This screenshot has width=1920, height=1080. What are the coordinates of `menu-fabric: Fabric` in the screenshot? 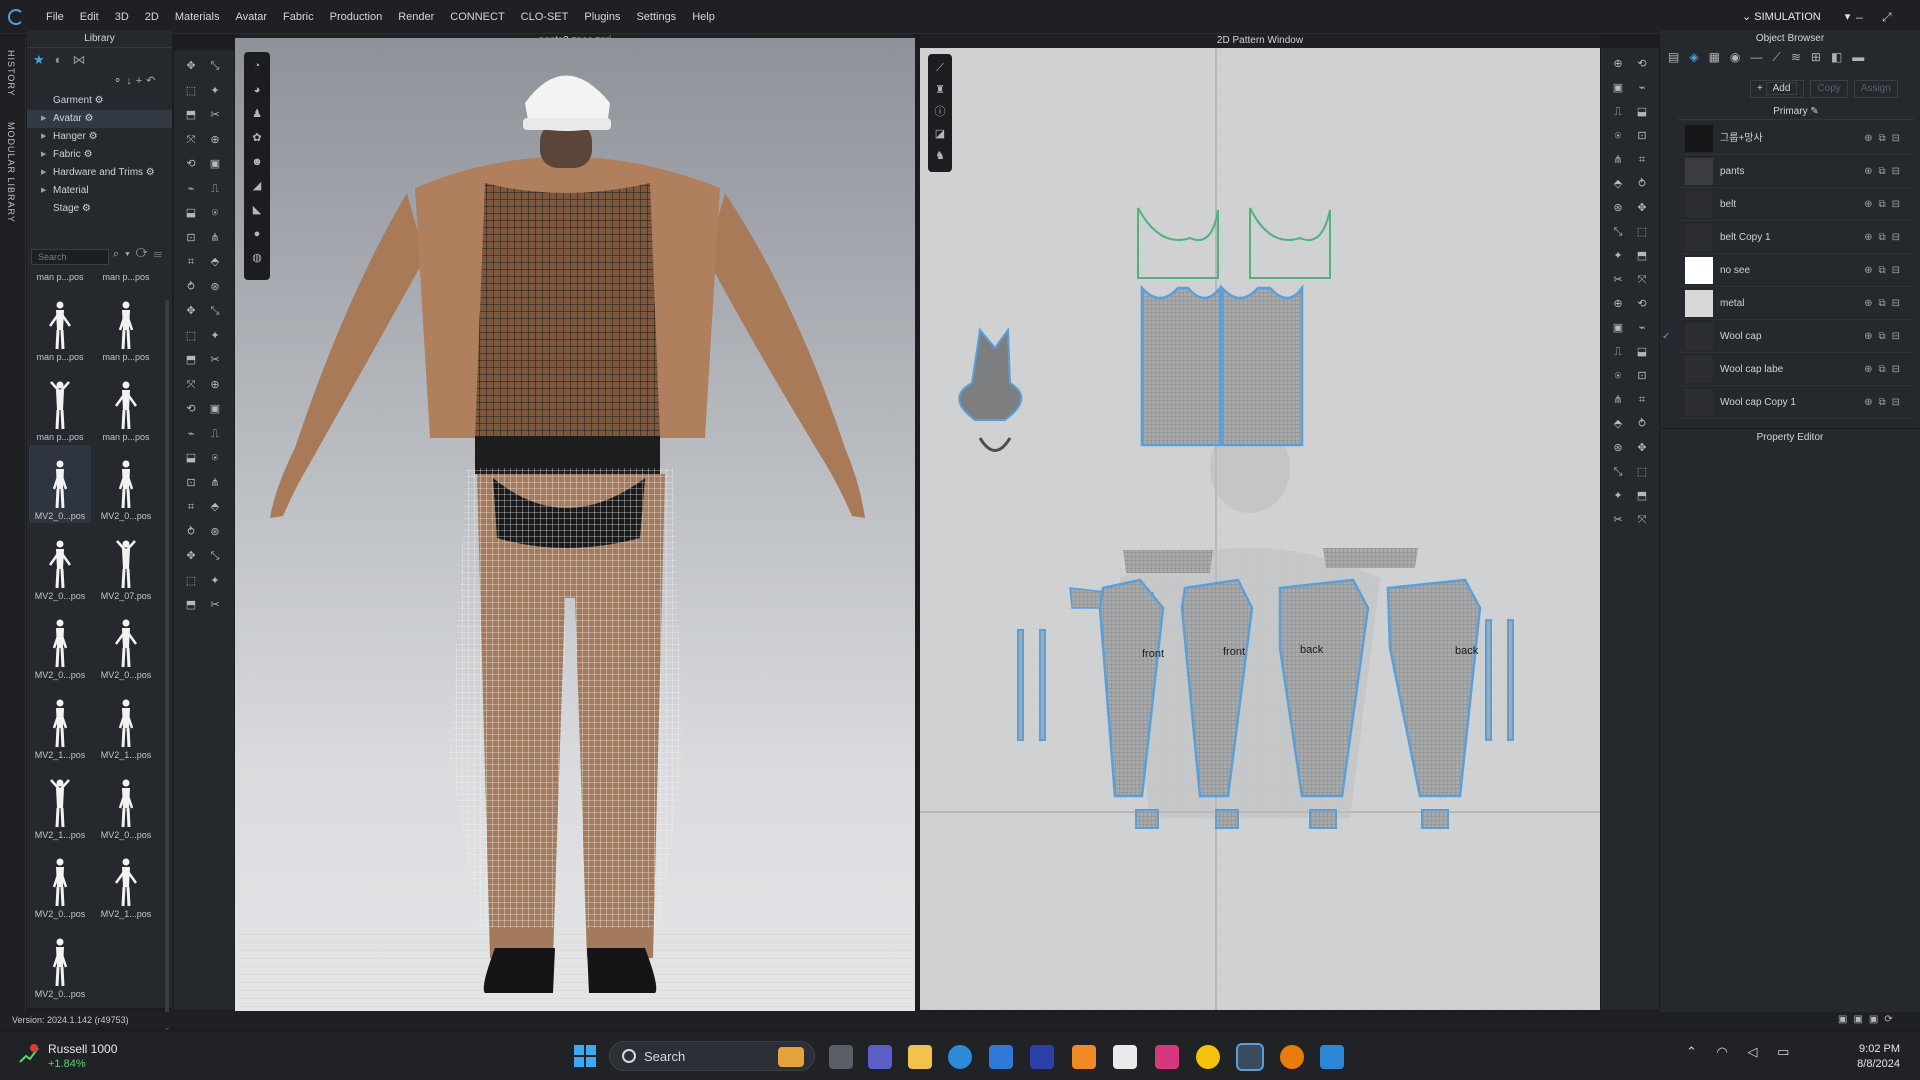 It's located at (298, 17).